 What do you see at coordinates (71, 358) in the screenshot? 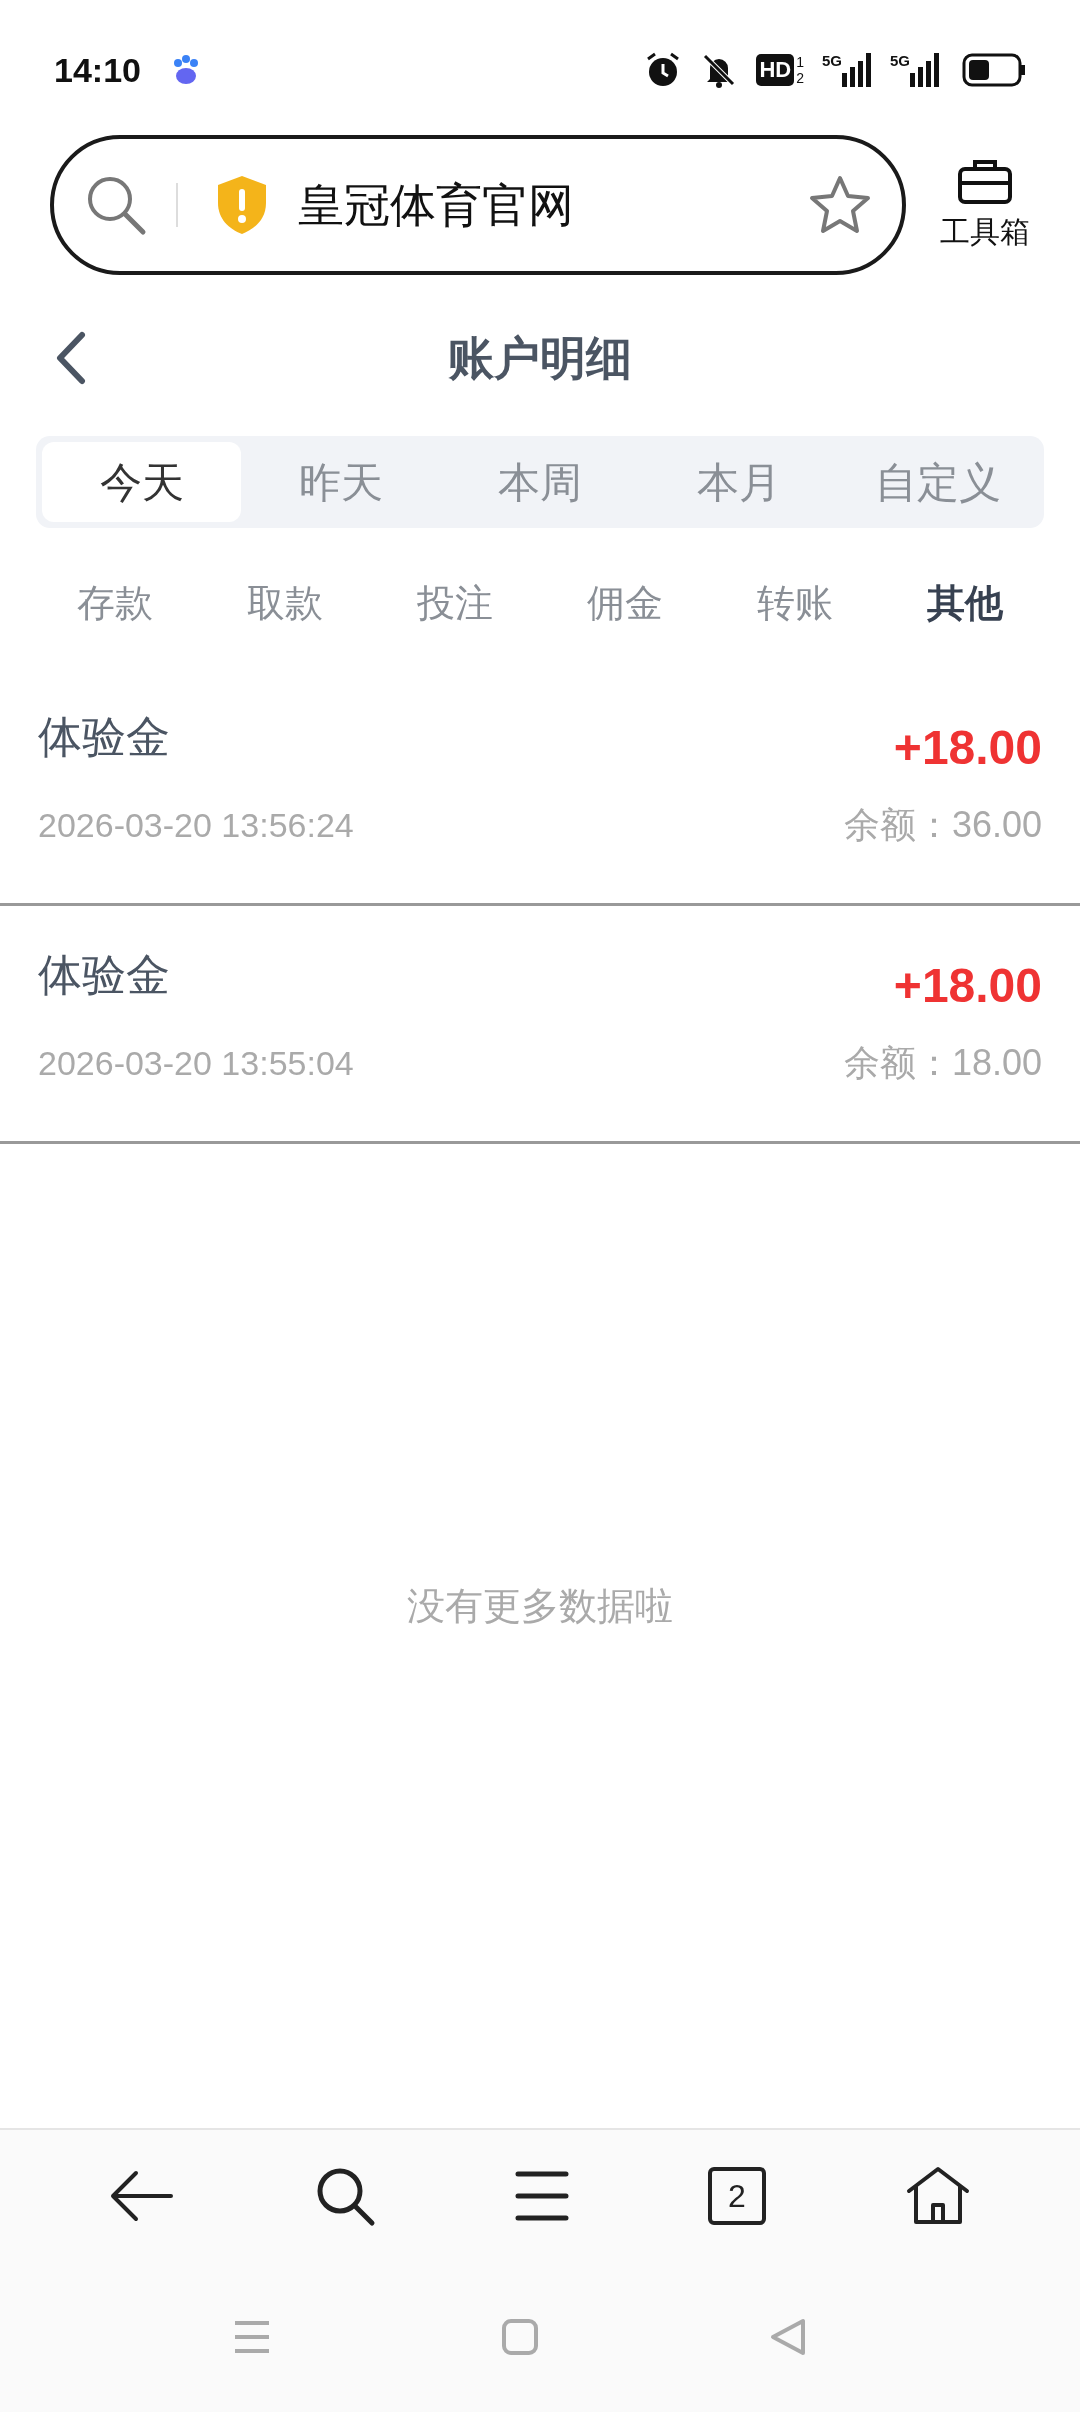
I see `back-icon` at bounding box center [71, 358].